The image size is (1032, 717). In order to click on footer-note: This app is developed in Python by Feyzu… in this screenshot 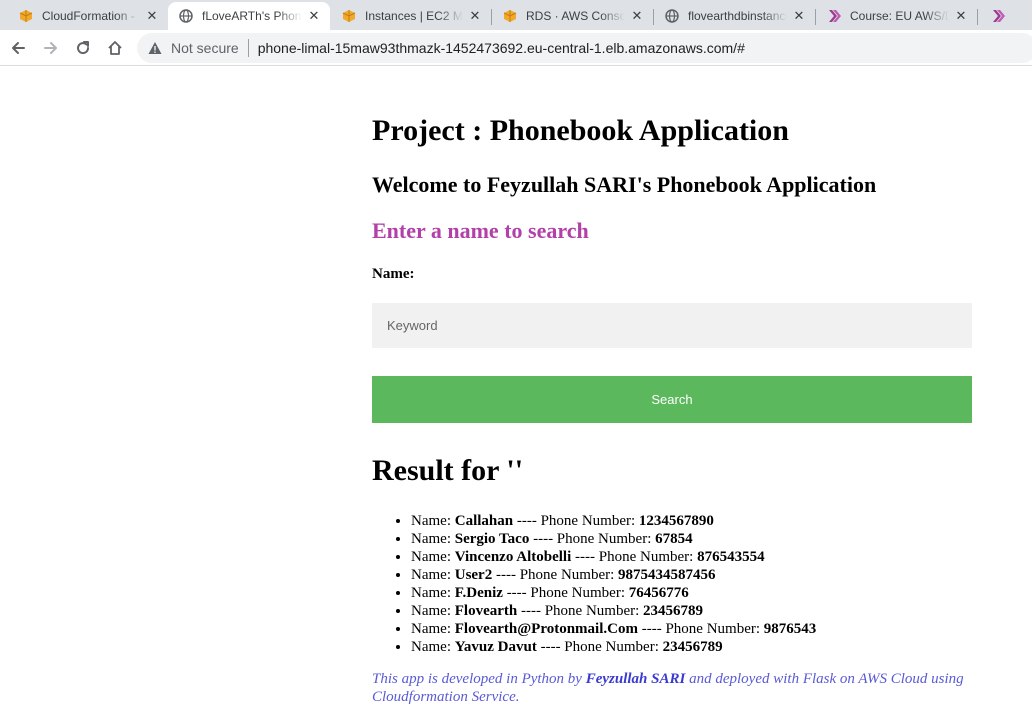, I will do `click(668, 688)`.